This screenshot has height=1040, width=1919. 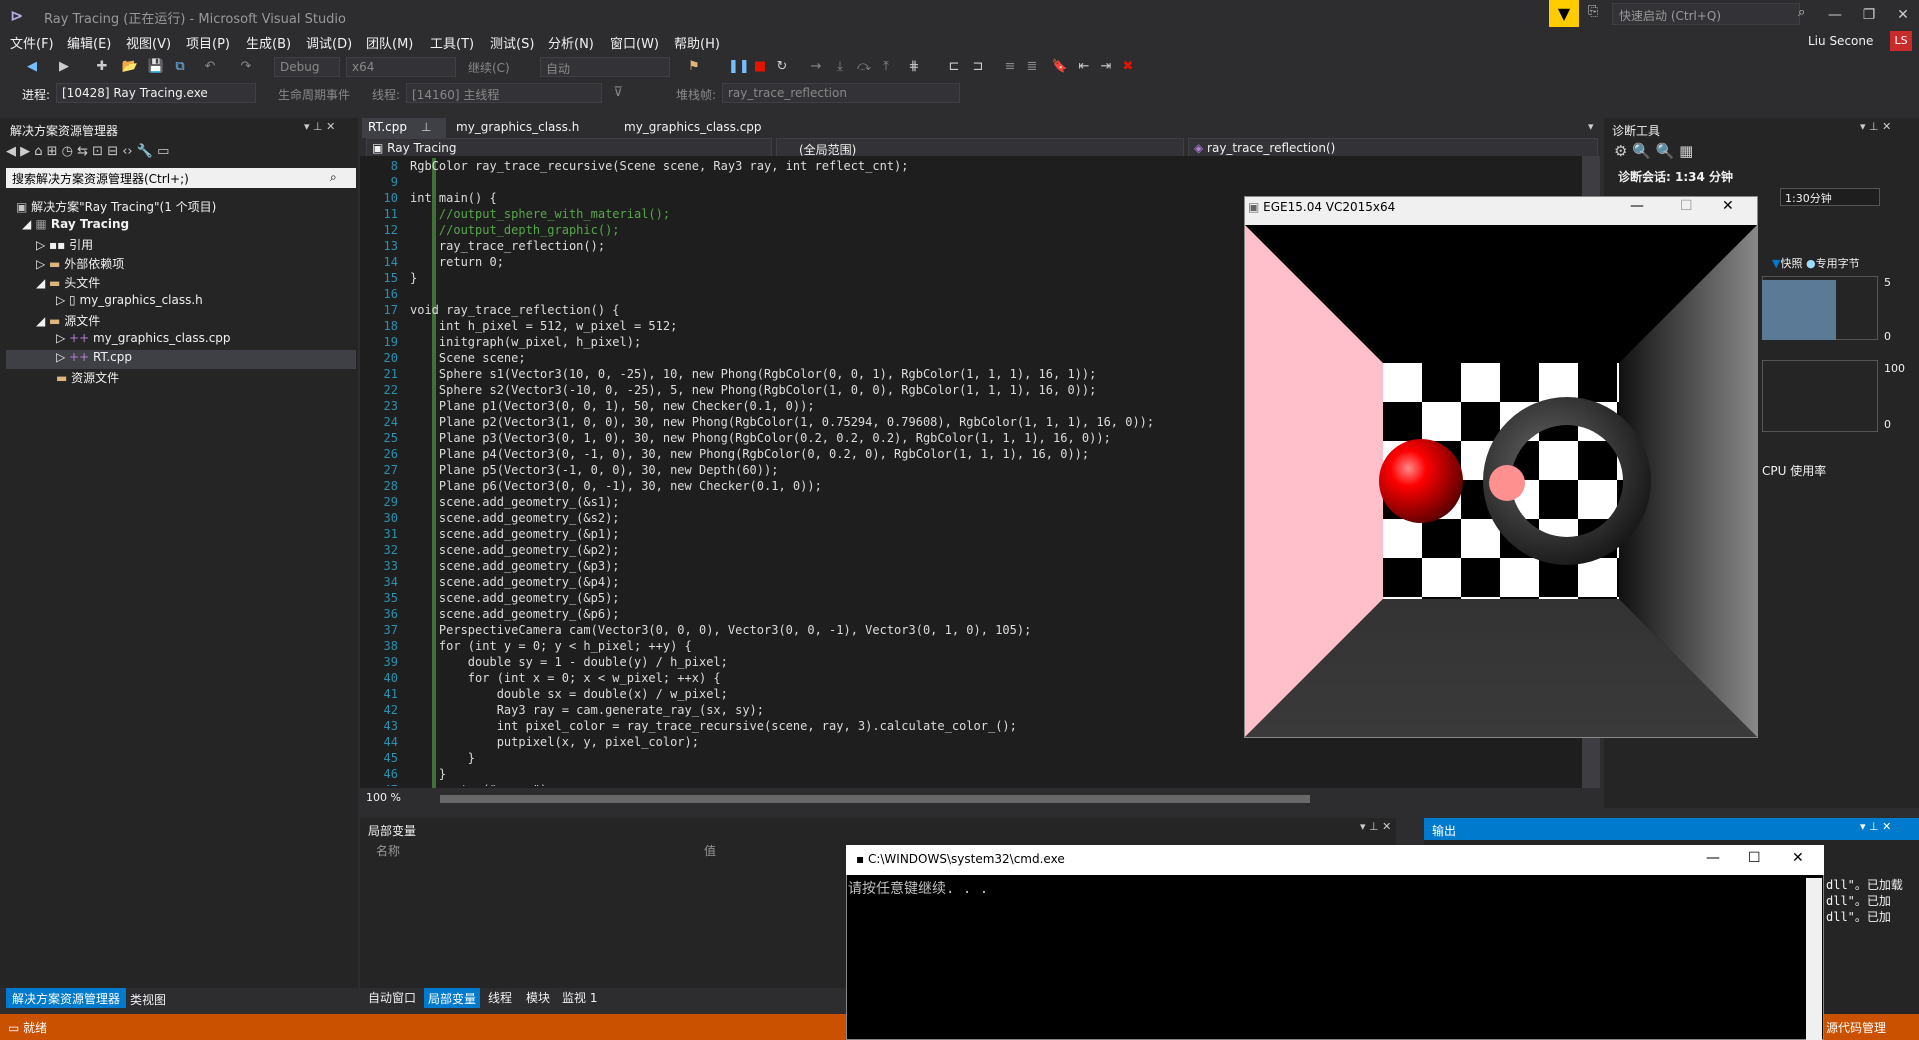 I want to click on pin-icon: ⊥, so click(x=426, y=127).